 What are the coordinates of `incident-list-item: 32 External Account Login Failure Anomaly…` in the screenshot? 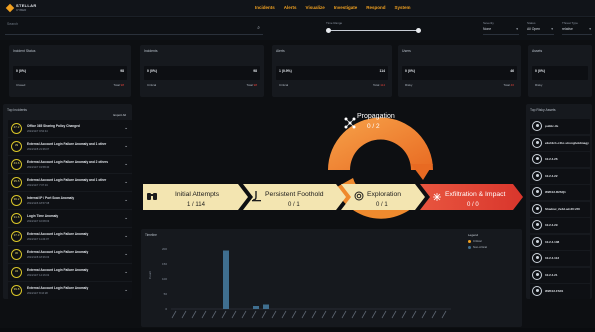 It's located at (70, 272).